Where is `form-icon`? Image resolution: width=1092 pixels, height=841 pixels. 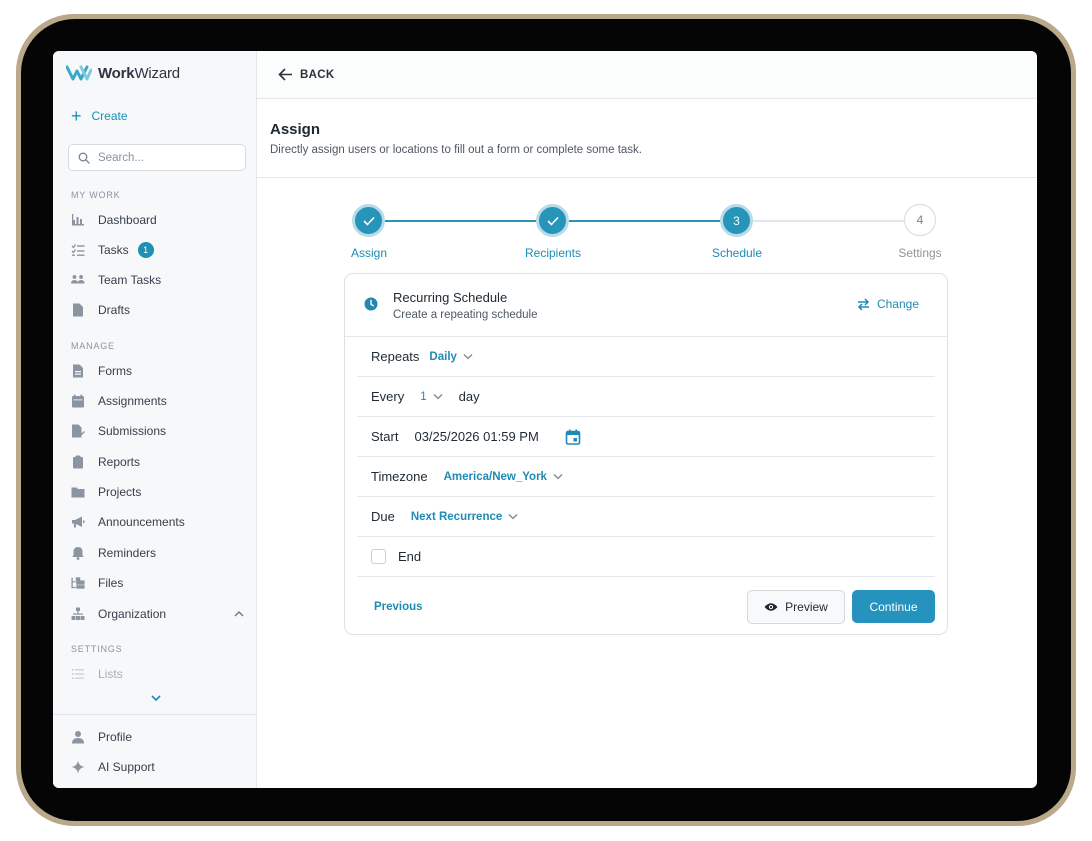 form-icon is located at coordinates (77, 371).